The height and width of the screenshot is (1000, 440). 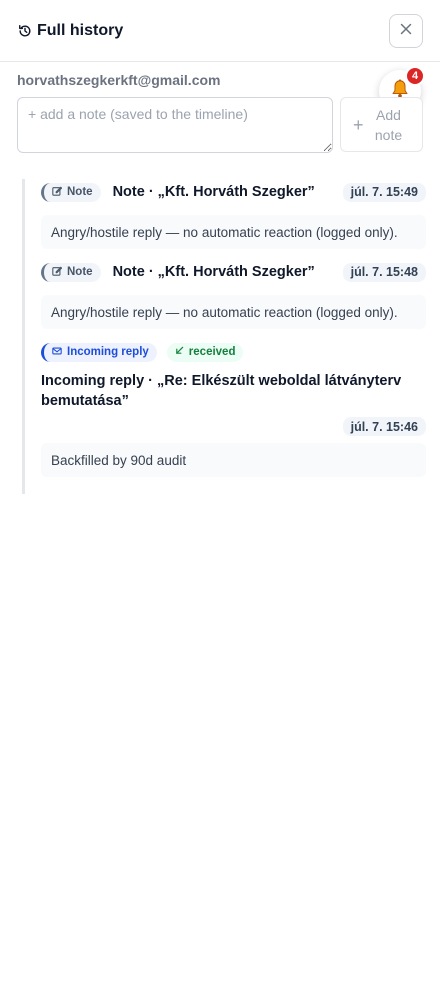 I want to click on entry-type-label: Incoming reply, so click(x=108, y=352).